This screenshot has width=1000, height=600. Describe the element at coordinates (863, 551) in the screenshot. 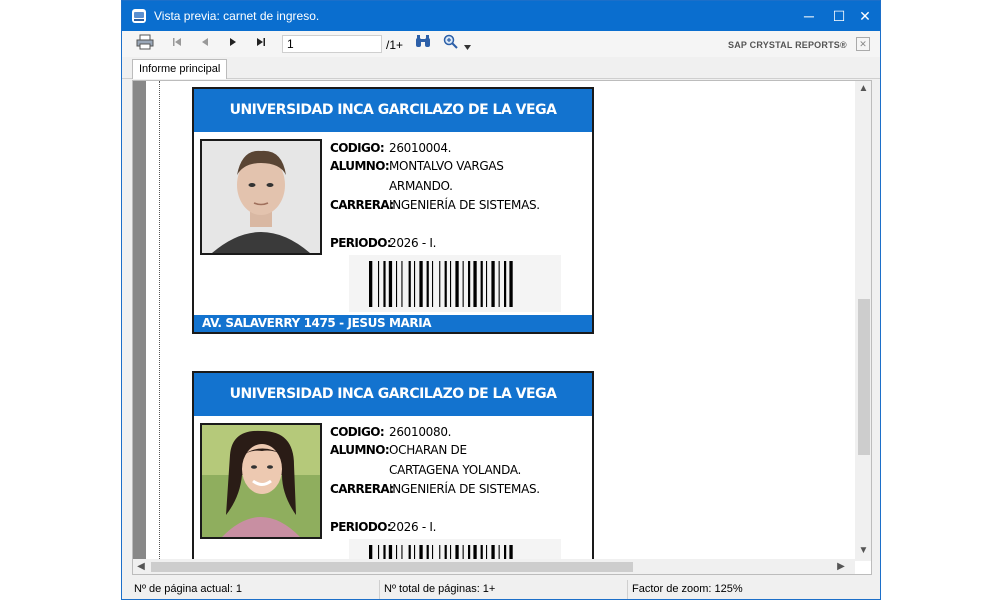

I see `scroll-down-icon: ▼` at that location.